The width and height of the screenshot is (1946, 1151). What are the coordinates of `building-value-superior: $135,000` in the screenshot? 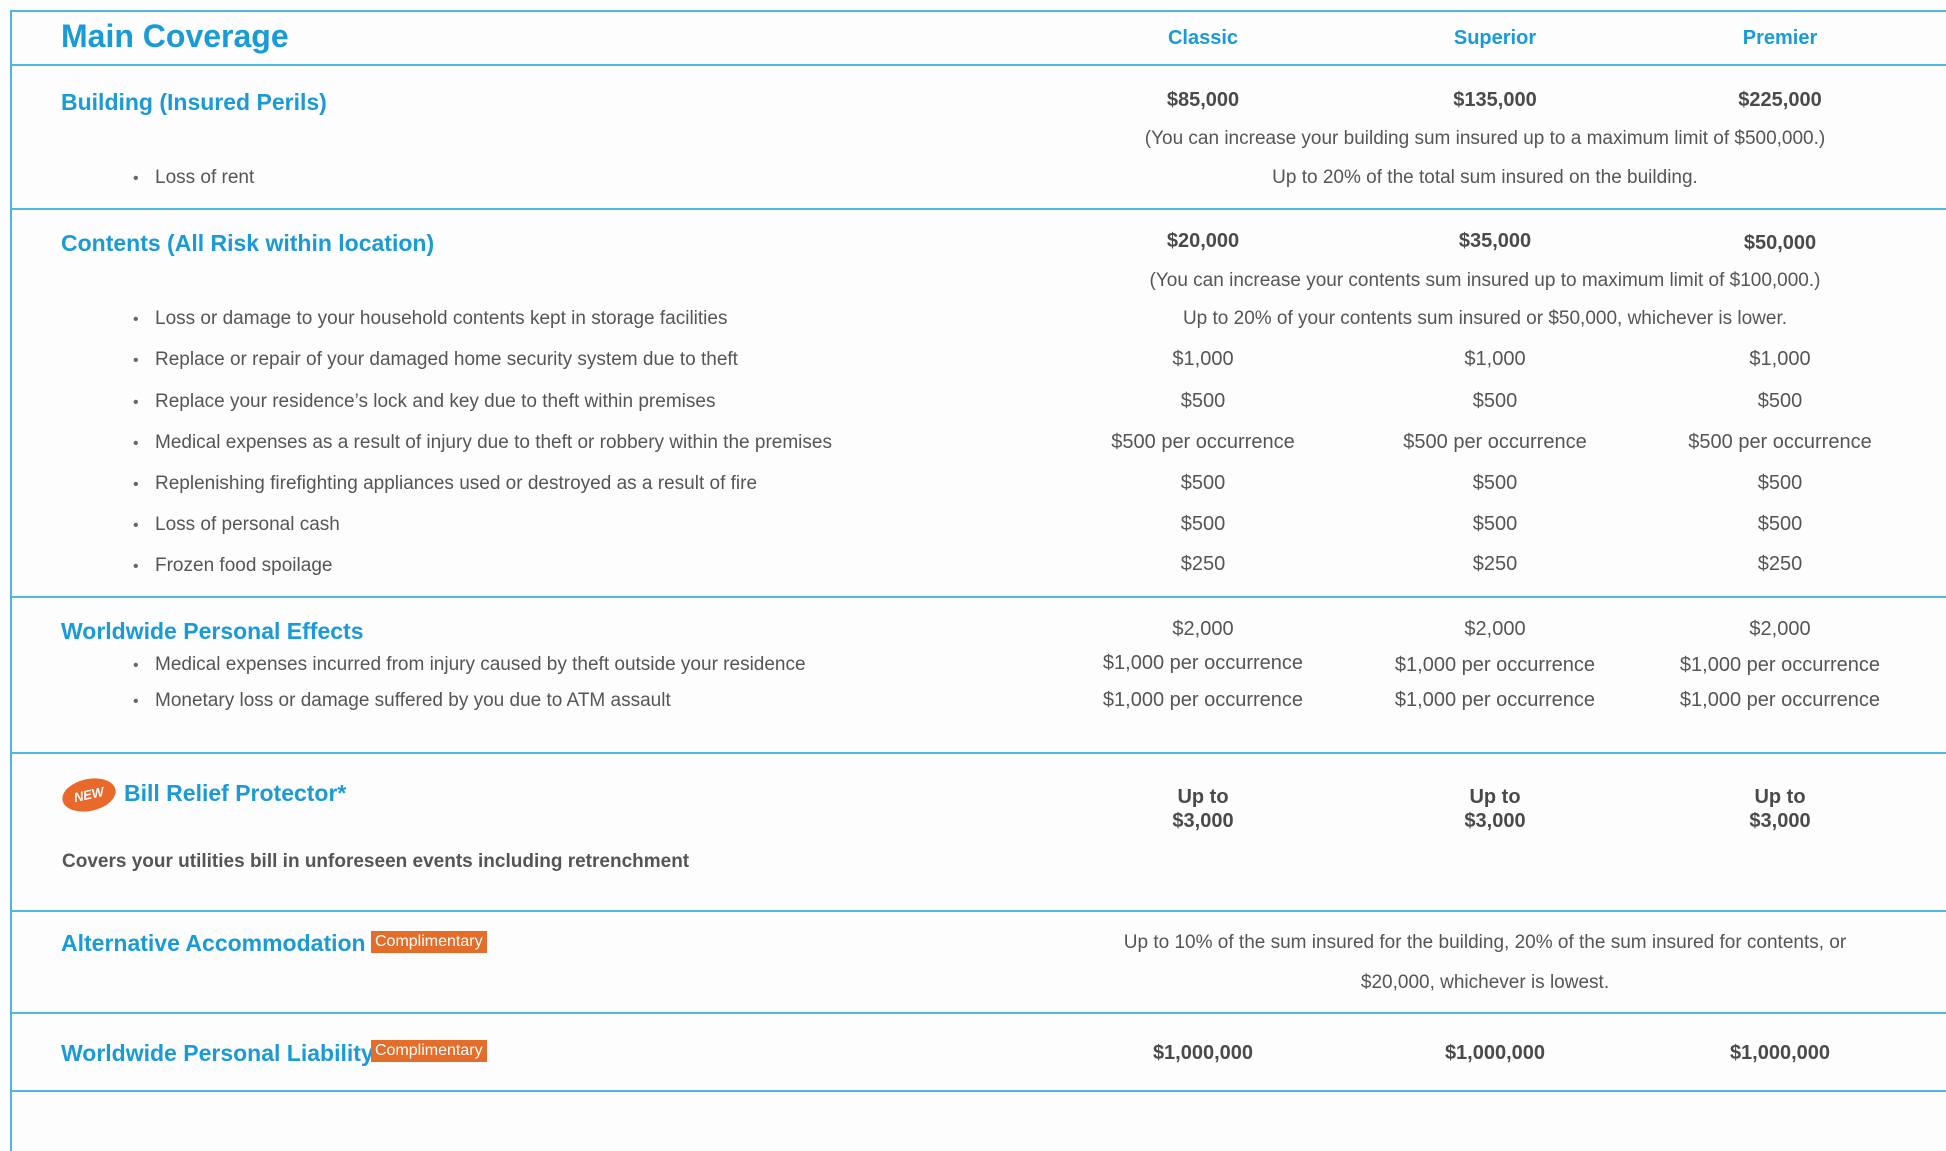 It's located at (1495, 100).